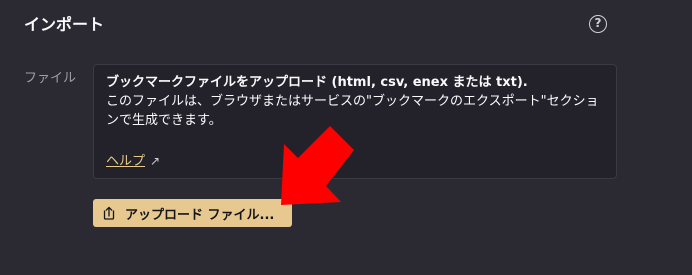 Image resolution: width=692 pixels, height=275 pixels. I want to click on help-link-wrap: ヘルプ ↗, so click(133, 161).